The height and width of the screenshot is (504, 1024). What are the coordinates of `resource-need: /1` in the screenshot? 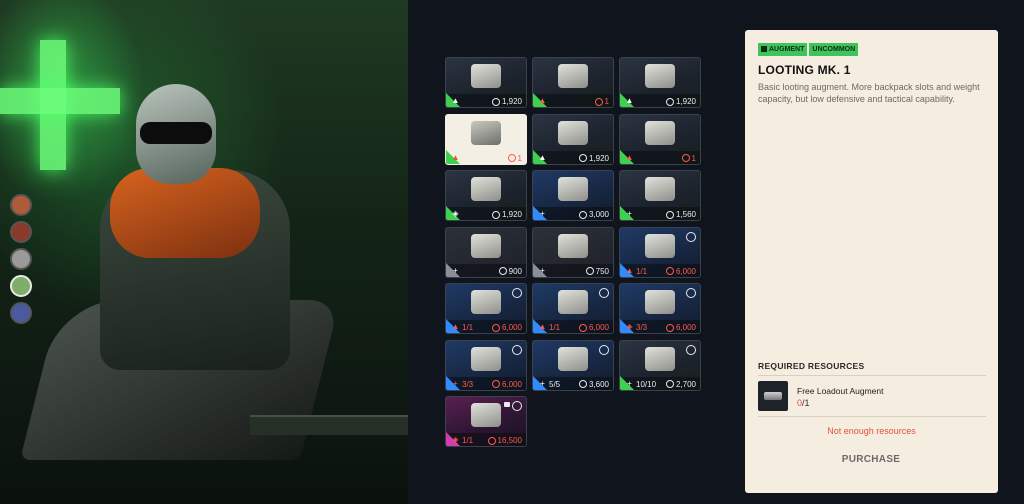 It's located at (806, 403).